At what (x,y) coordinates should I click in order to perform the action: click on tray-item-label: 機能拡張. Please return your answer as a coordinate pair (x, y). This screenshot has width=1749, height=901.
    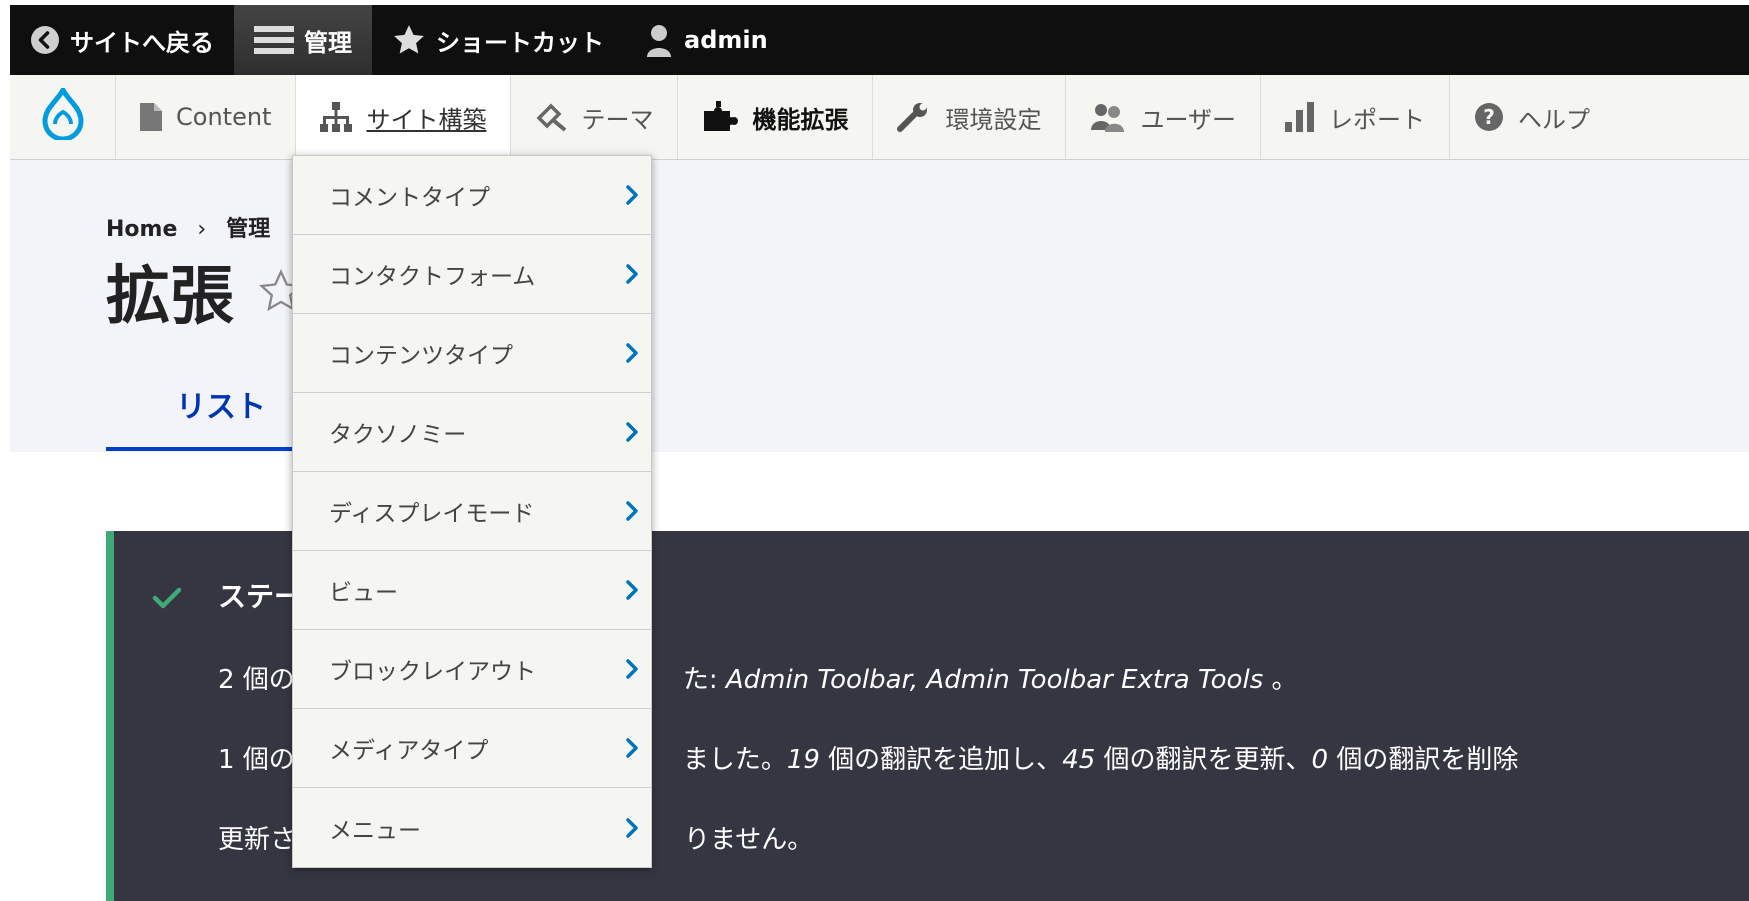
    Looking at the image, I should click on (800, 119).